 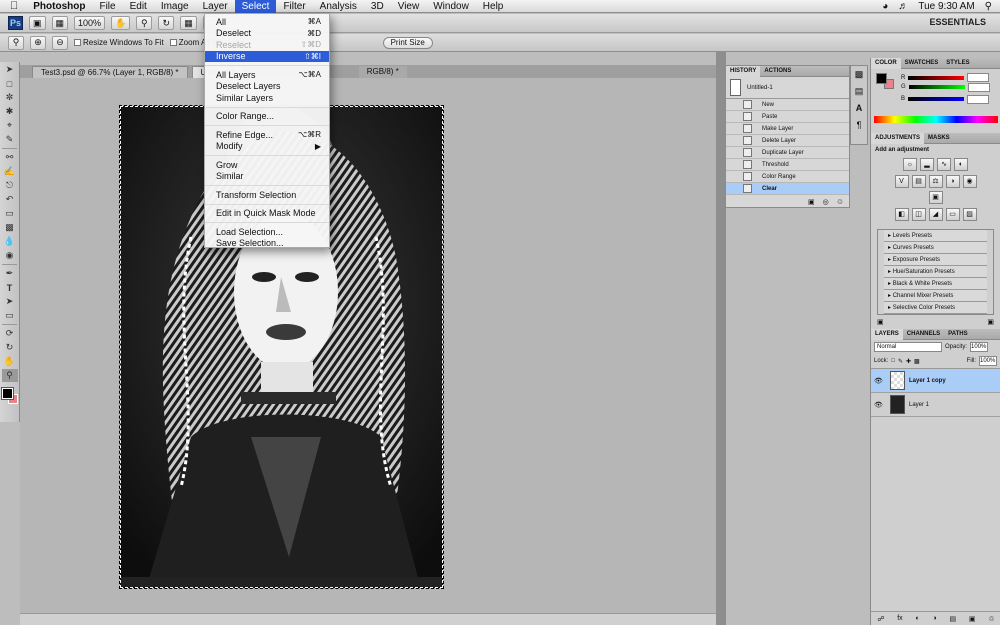 I want to click on print-size-button: Print Size, so click(x=407, y=42).